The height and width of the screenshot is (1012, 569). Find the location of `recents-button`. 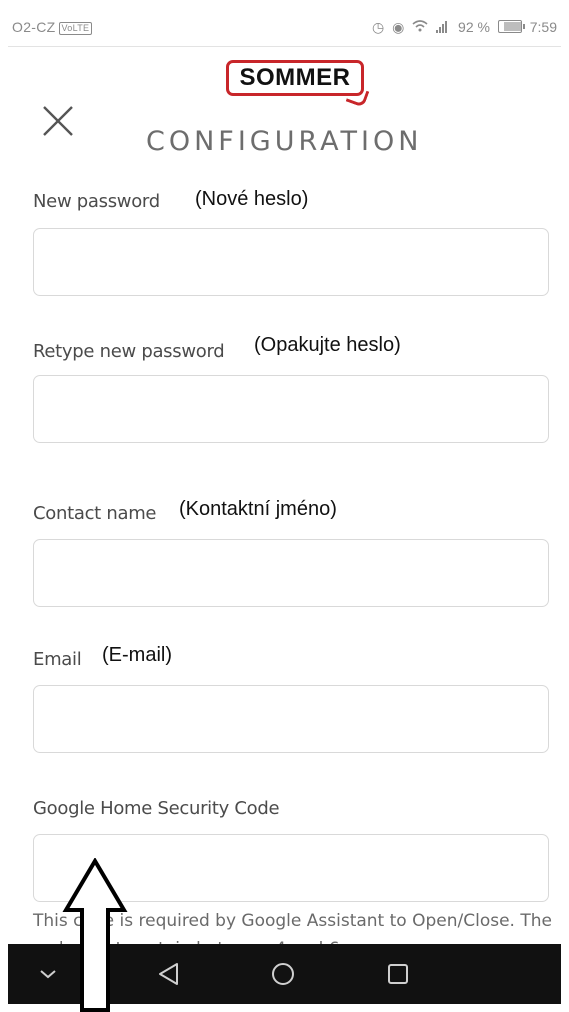

recents-button is located at coordinates (398, 974).